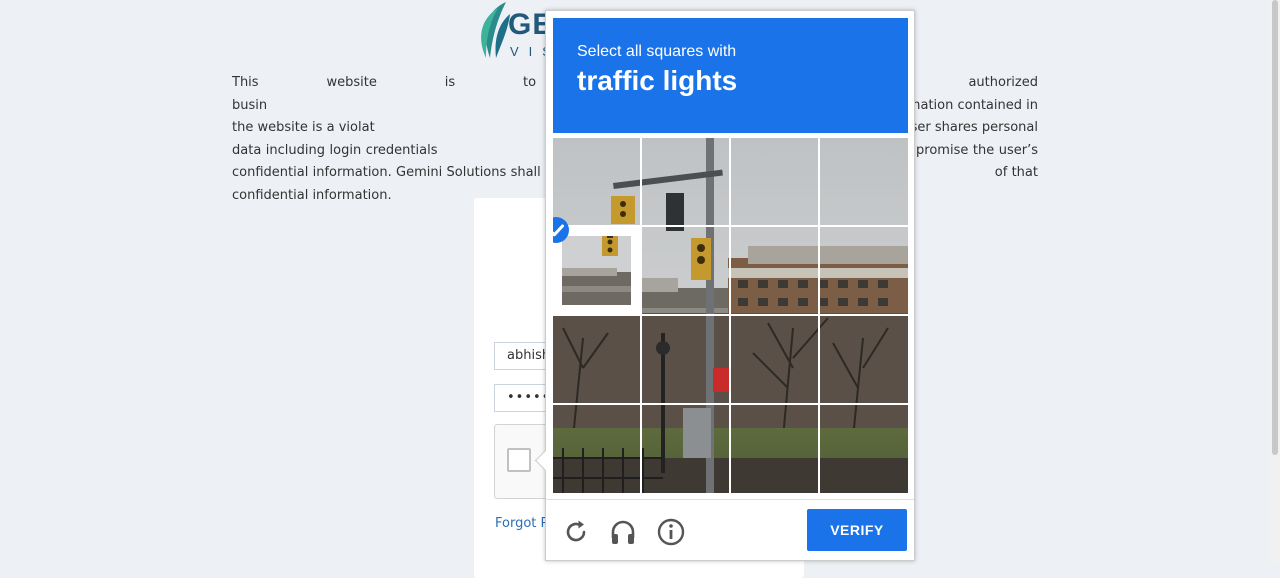 Image resolution: width=1280 pixels, height=578 pixels. Describe the element at coordinates (519, 460) in the screenshot. I see `recaptcha-checkbox` at that location.